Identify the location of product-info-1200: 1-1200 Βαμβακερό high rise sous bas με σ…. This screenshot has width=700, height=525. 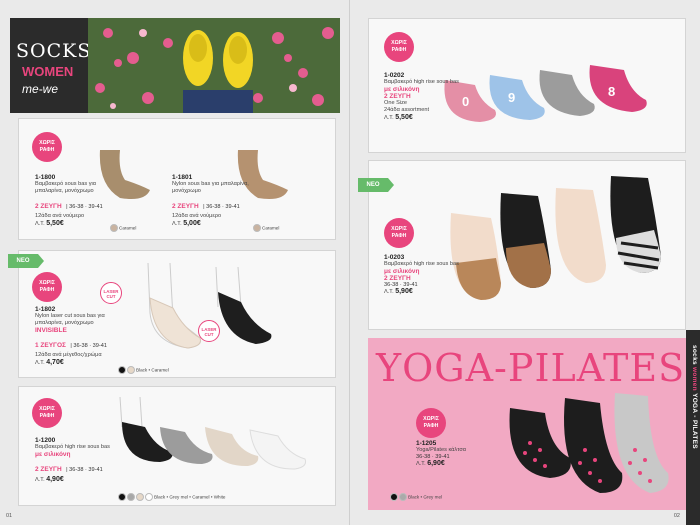
(77, 460).